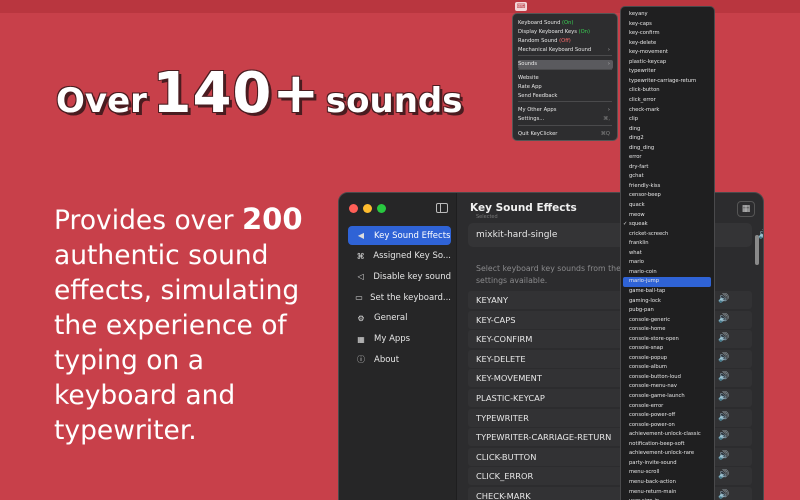  What do you see at coordinates (381, 208) in the screenshot?
I see `zoom-window-button` at bounding box center [381, 208].